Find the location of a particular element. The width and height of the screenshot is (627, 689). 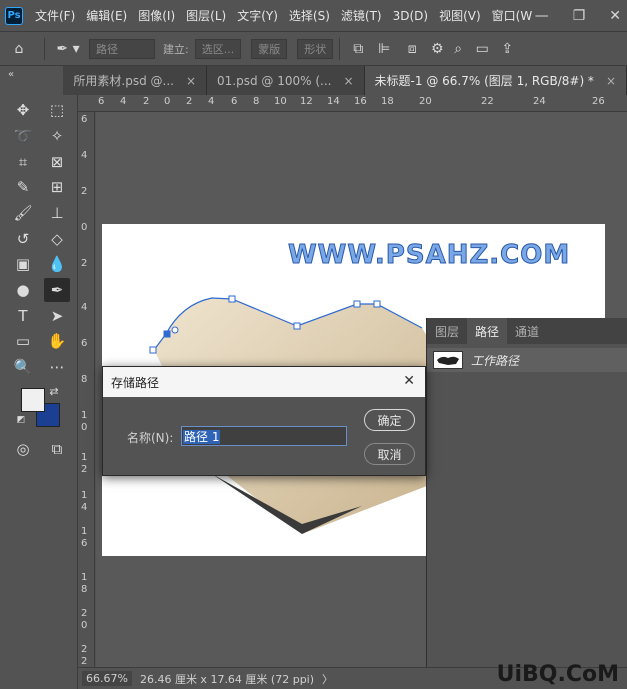

tab-channels: 通道 is located at coordinates (527, 331).